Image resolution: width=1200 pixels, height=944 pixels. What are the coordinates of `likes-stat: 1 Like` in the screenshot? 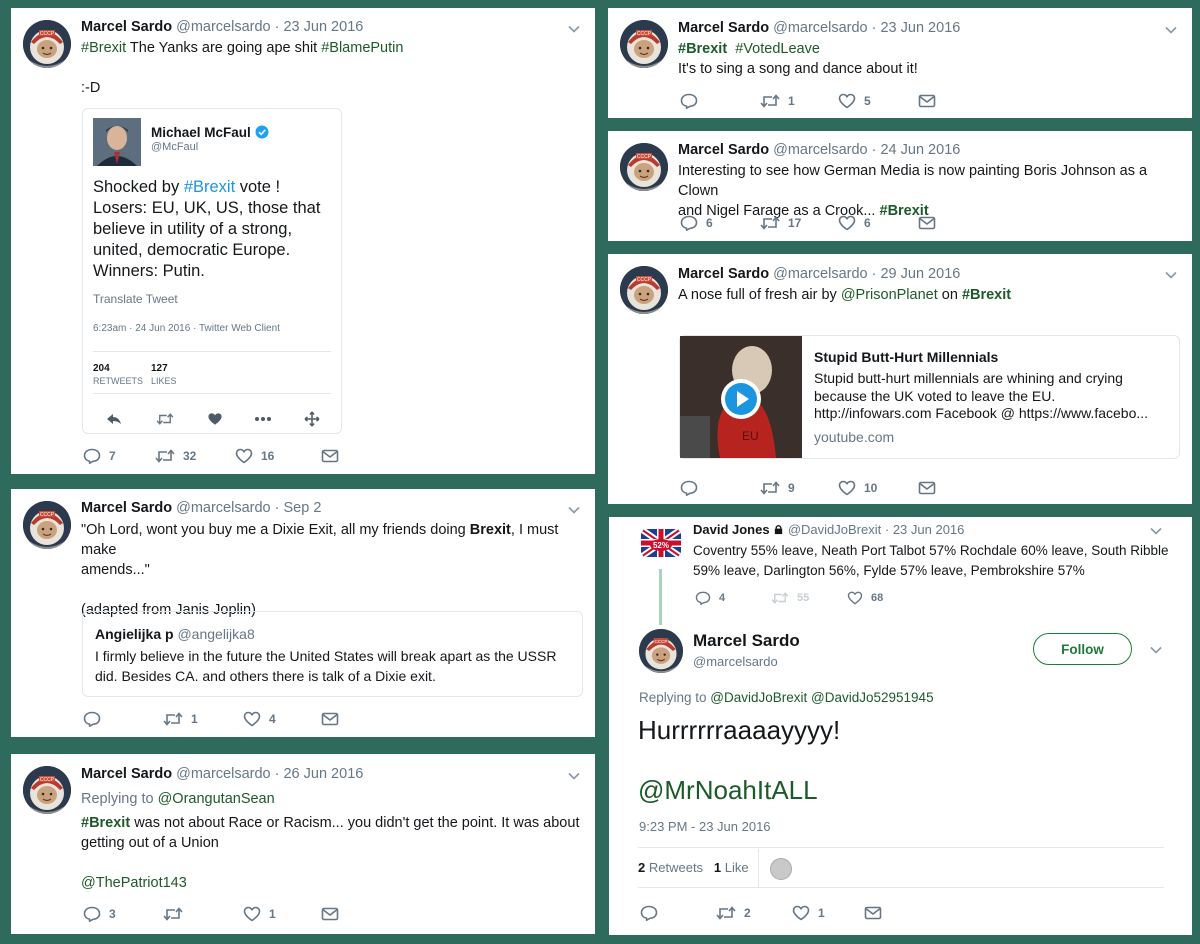 It's located at (731, 867).